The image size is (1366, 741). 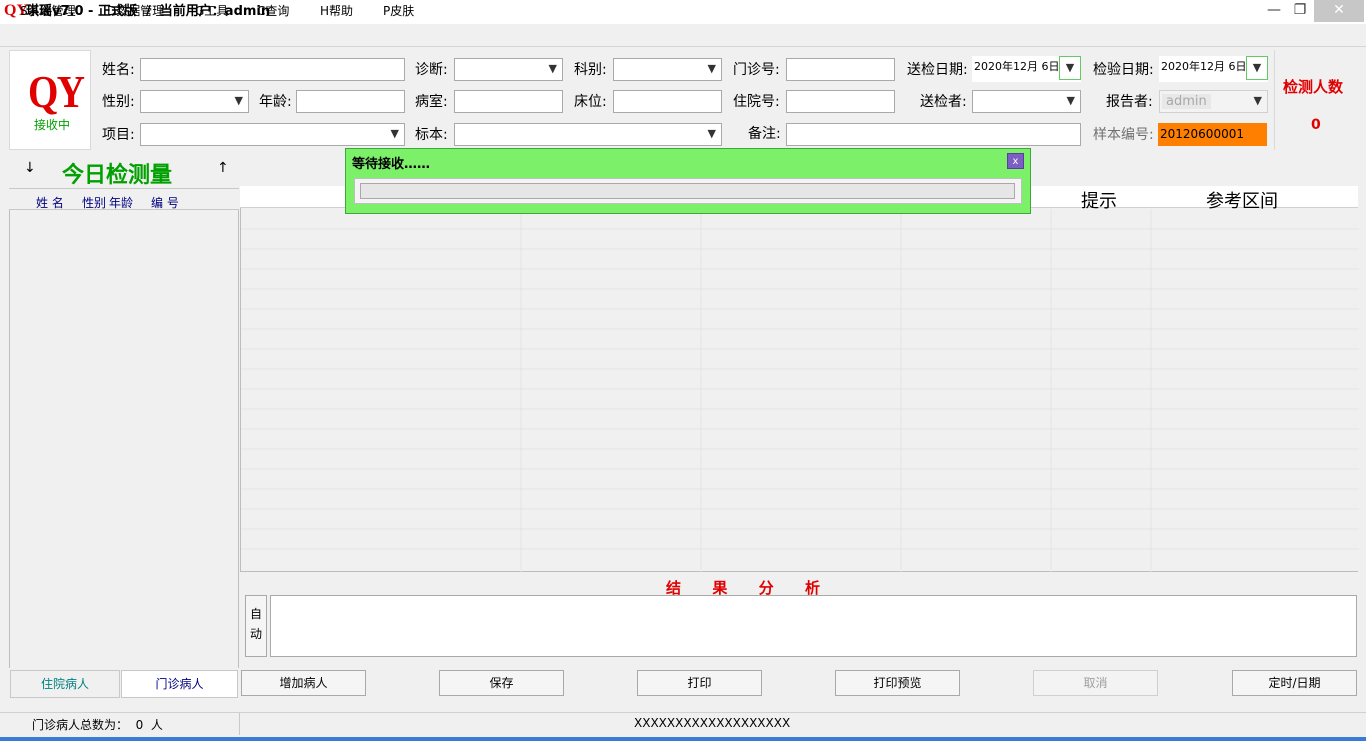 What do you see at coordinates (272, 134) in the screenshot?
I see `item-select: ▼` at bounding box center [272, 134].